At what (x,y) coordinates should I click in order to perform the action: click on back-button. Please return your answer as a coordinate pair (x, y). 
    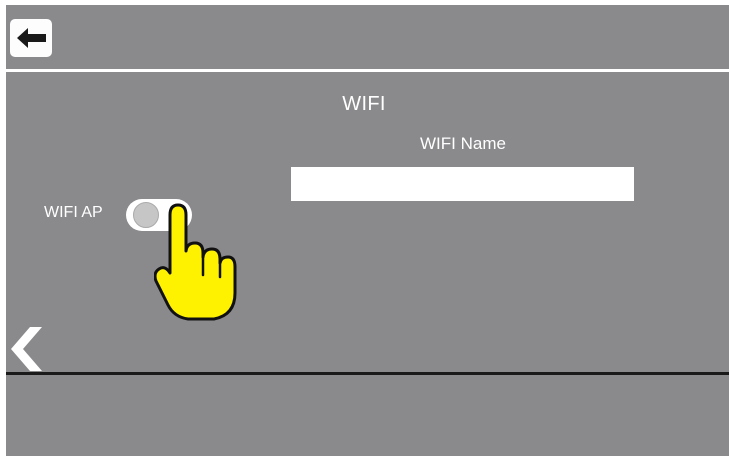
    Looking at the image, I should click on (31, 38).